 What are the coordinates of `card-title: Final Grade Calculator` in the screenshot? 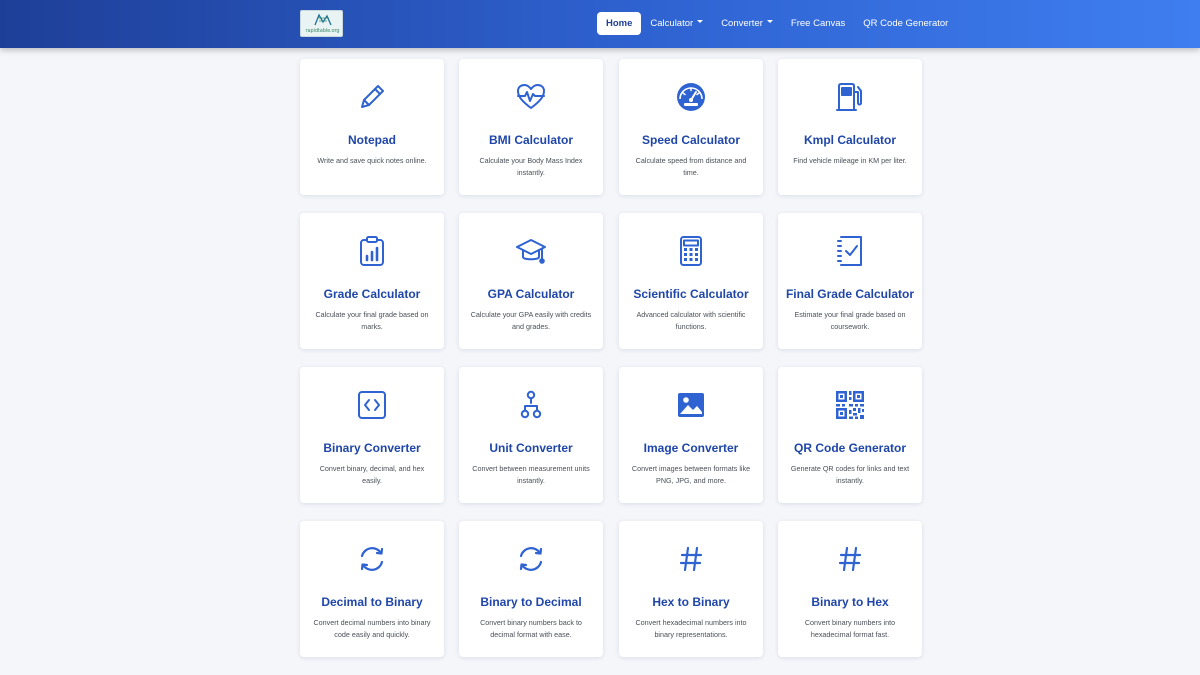 It's located at (850, 294).